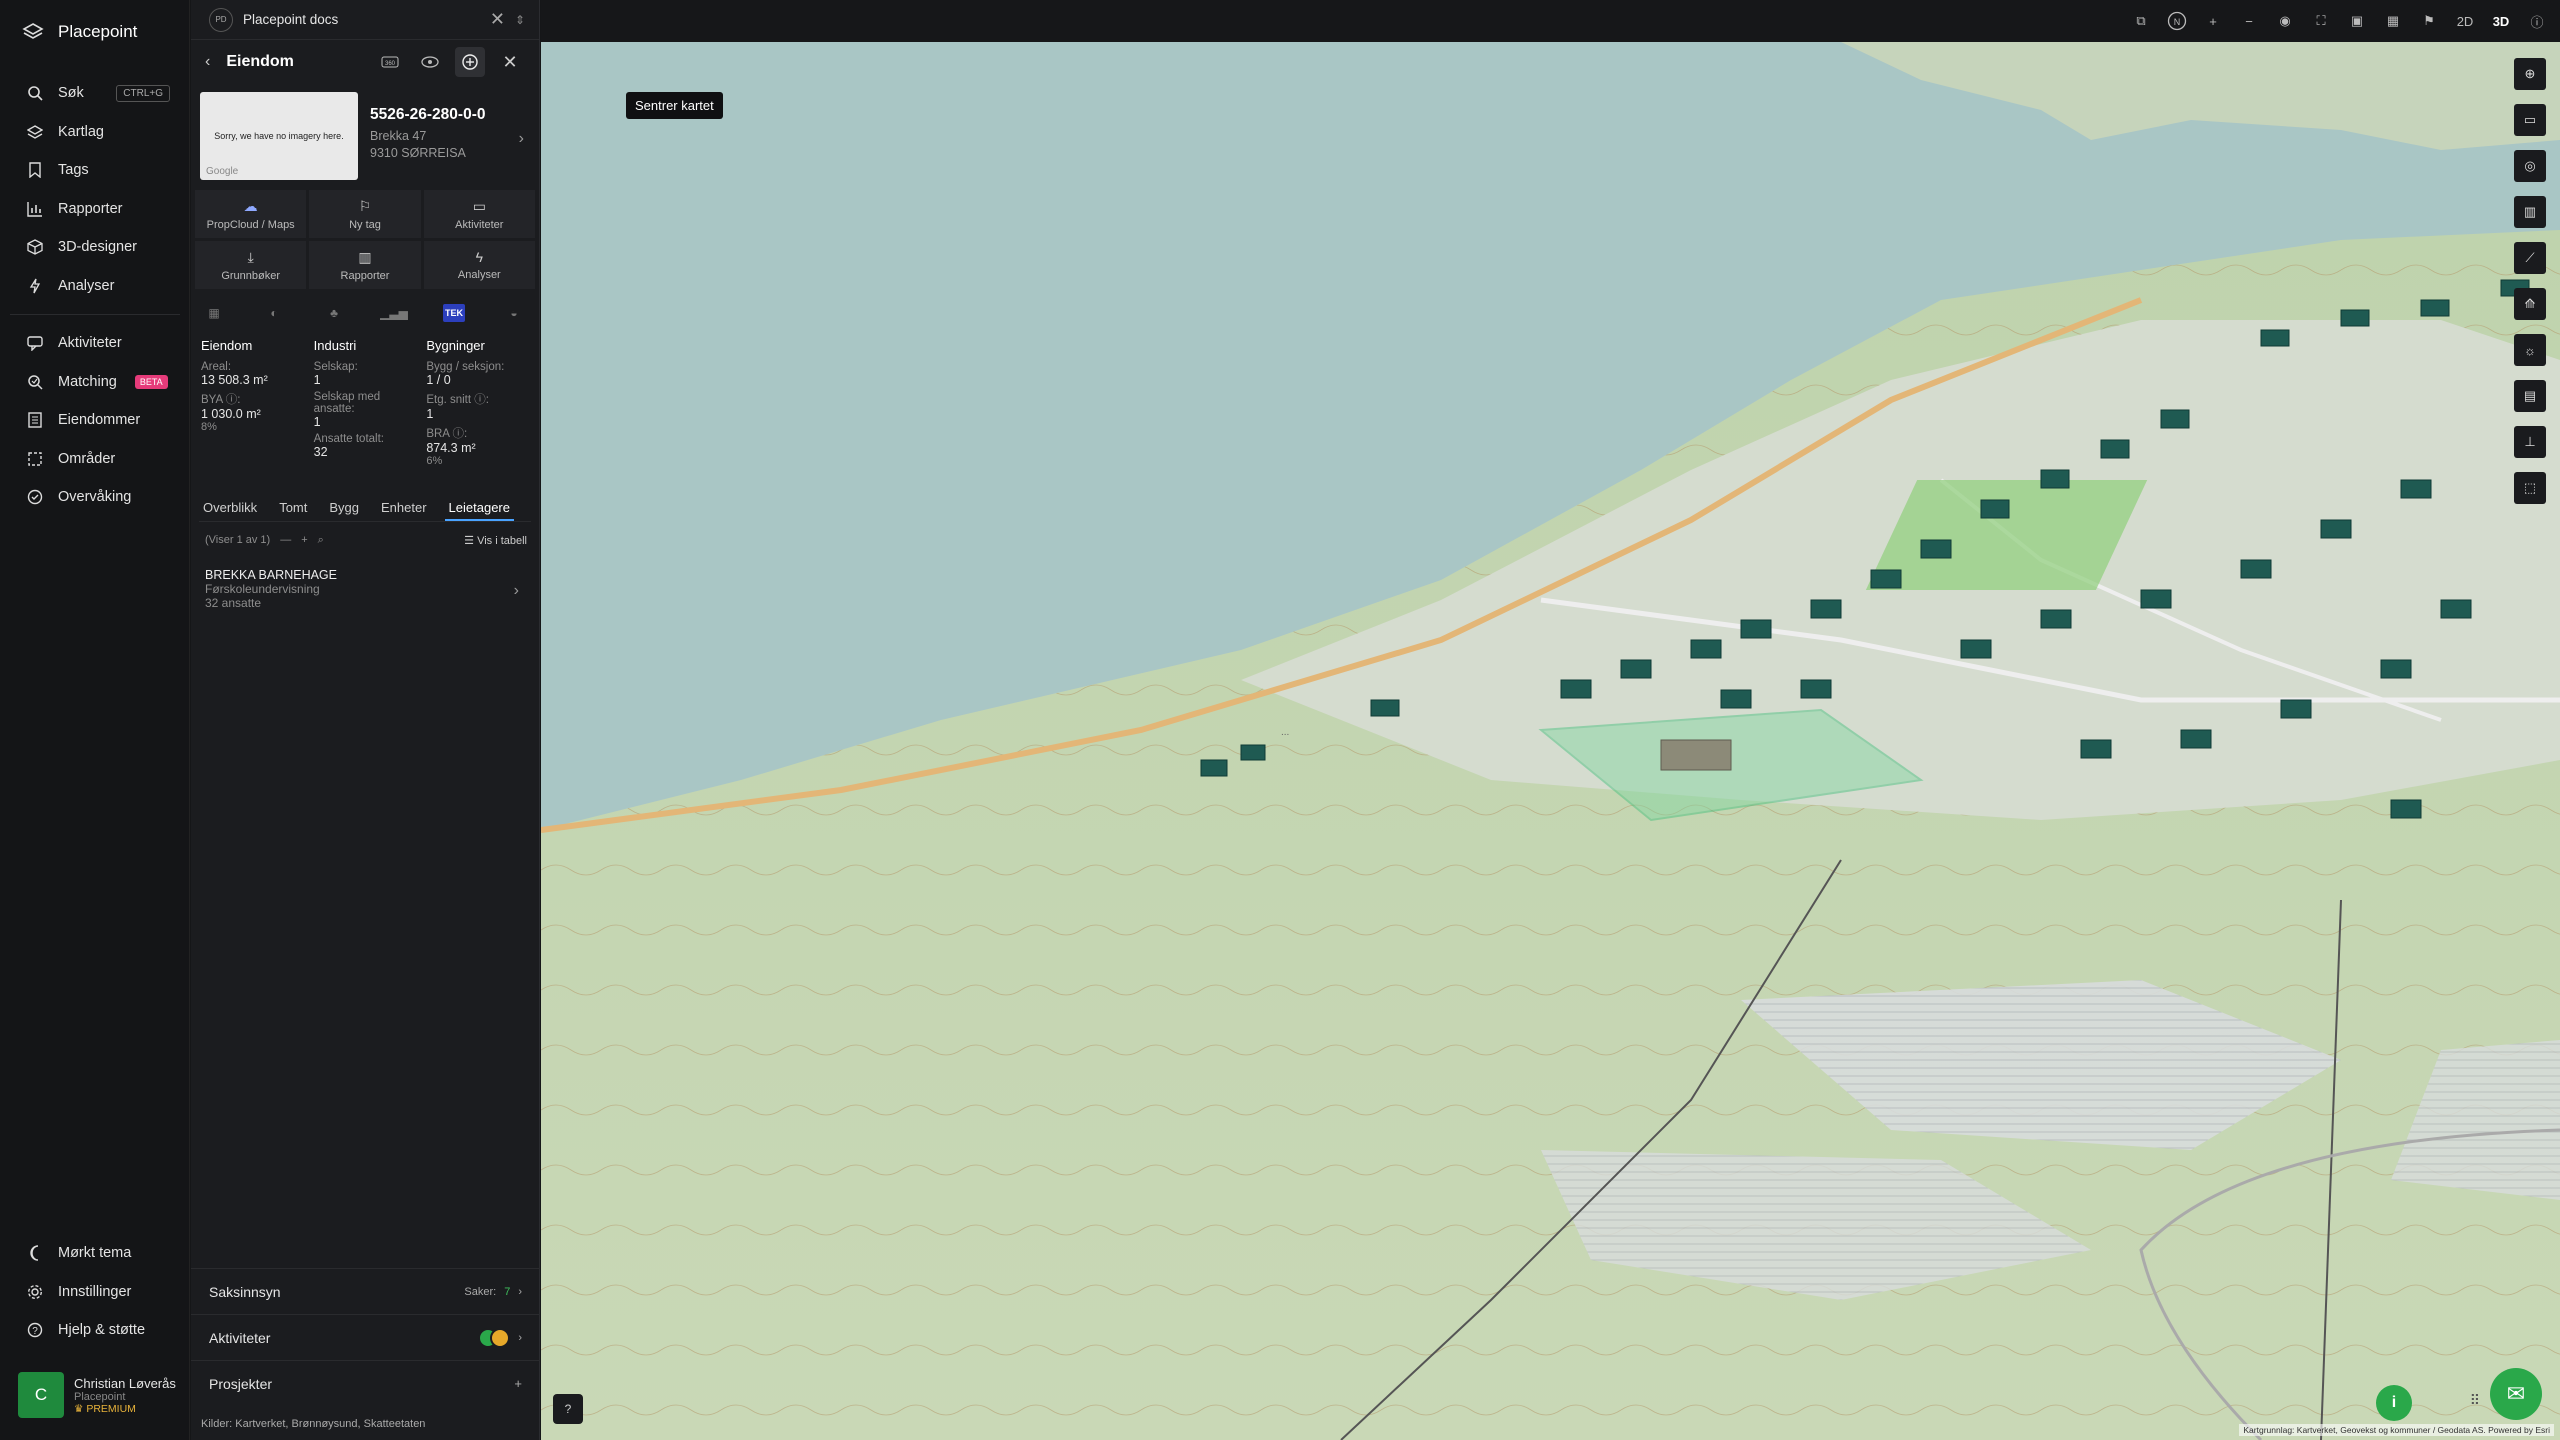 This screenshot has height=1440, width=2560. Describe the element at coordinates (2530, 166) in the screenshot. I see `view-icon: ◎` at that location.